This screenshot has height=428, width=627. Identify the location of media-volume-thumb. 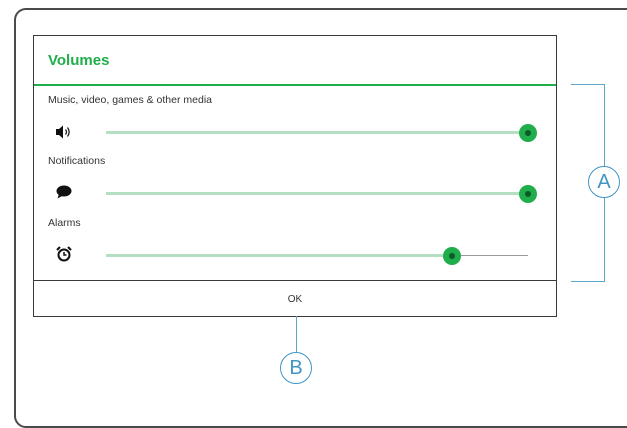
(528, 133).